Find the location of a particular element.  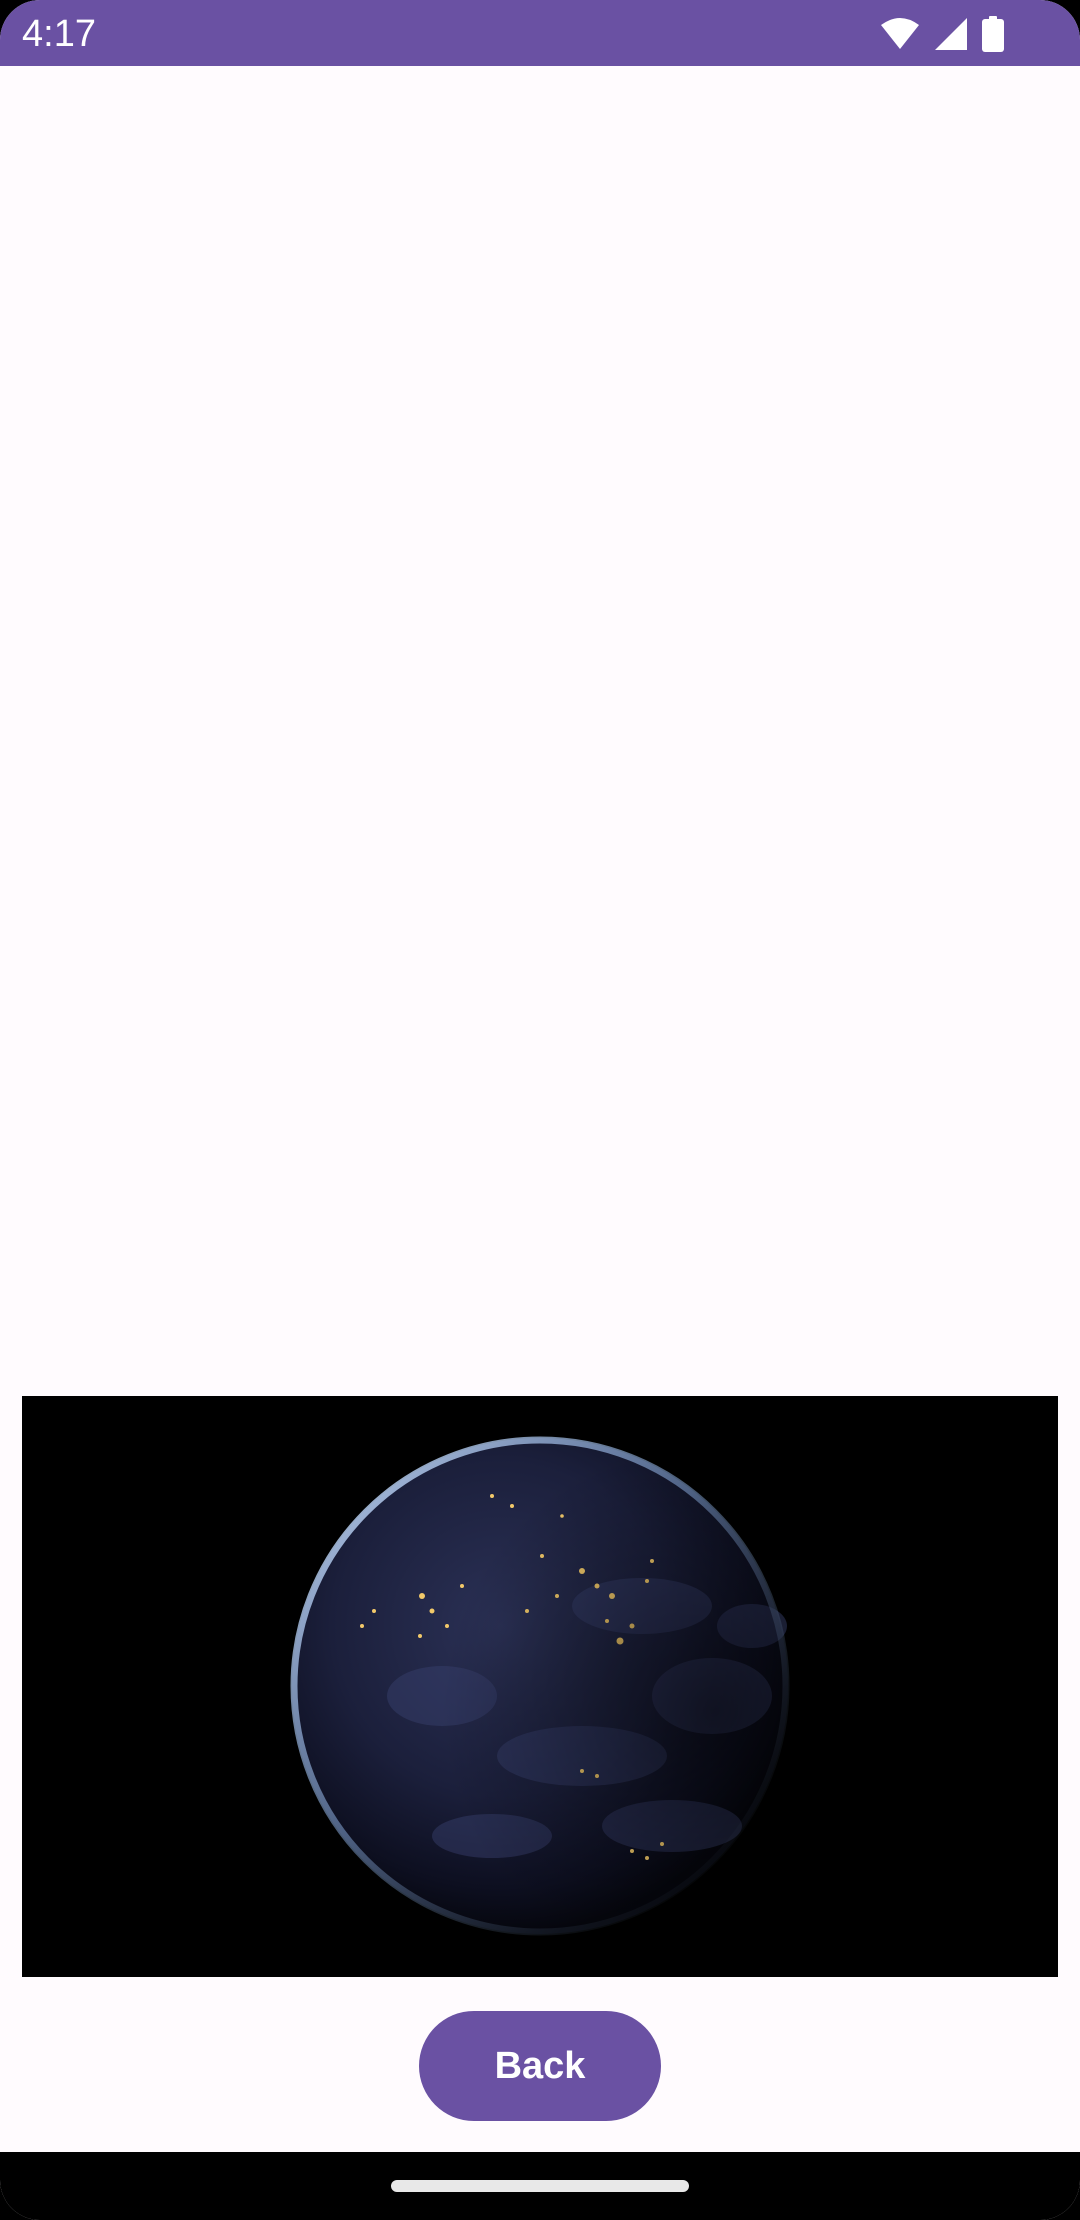

home-gesture-handle is located at coordinates (540, 2186).